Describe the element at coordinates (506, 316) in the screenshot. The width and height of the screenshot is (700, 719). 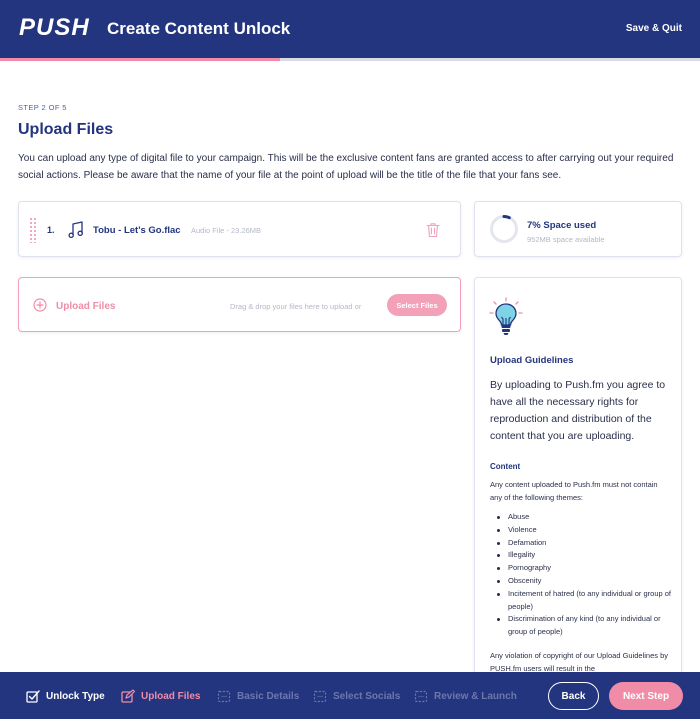
I see `lightbulb-icon` at that location.